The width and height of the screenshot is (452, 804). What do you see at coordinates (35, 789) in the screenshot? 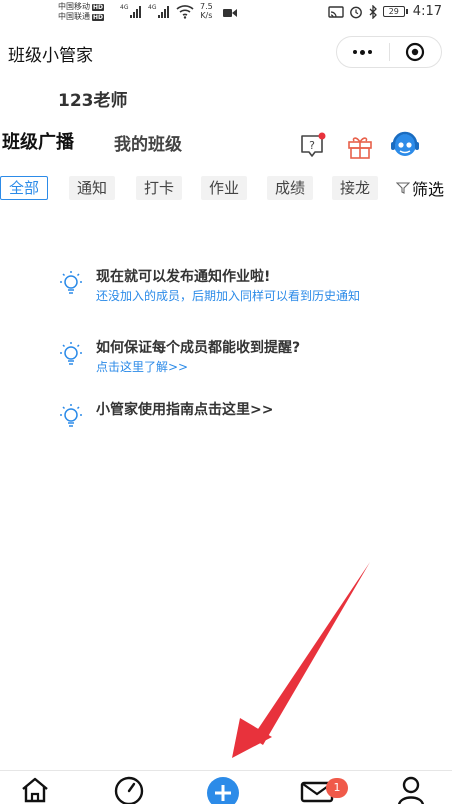
I see `home-icon` at bounding box center [35, 789].